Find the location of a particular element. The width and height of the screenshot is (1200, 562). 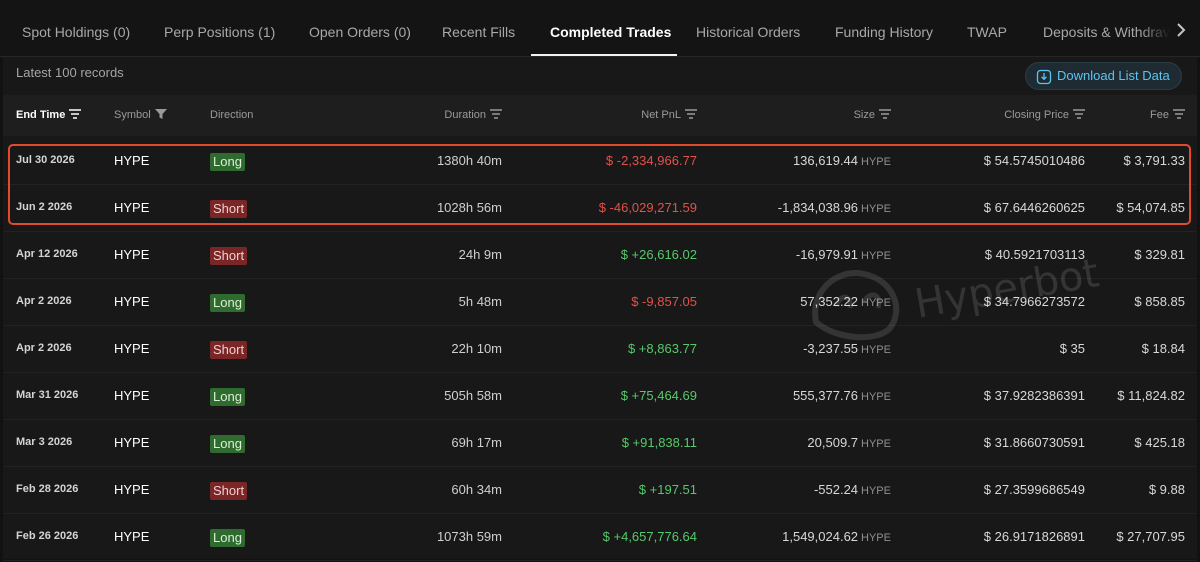

row-closing-price: $ 67.6446260625 is located at coordinates (1034, 207).